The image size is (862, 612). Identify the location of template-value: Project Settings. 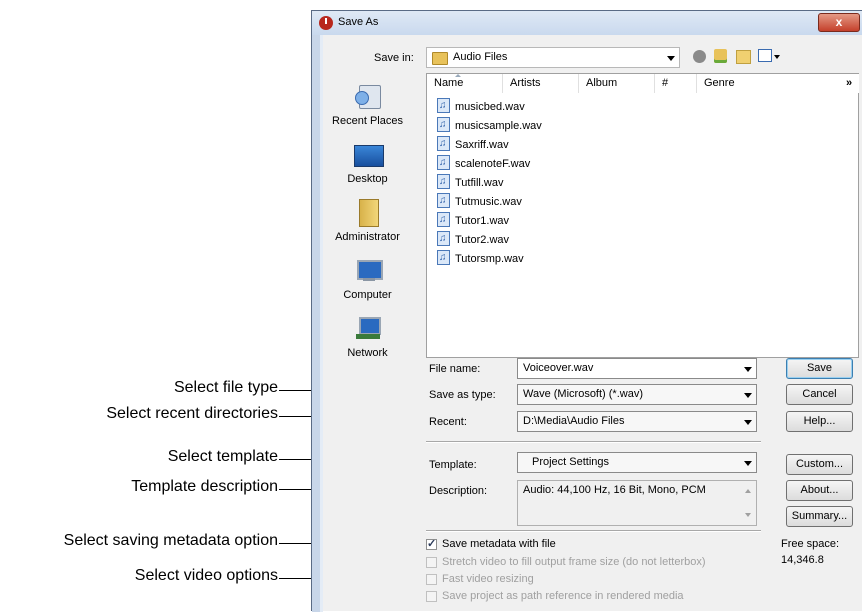
(571, 462).